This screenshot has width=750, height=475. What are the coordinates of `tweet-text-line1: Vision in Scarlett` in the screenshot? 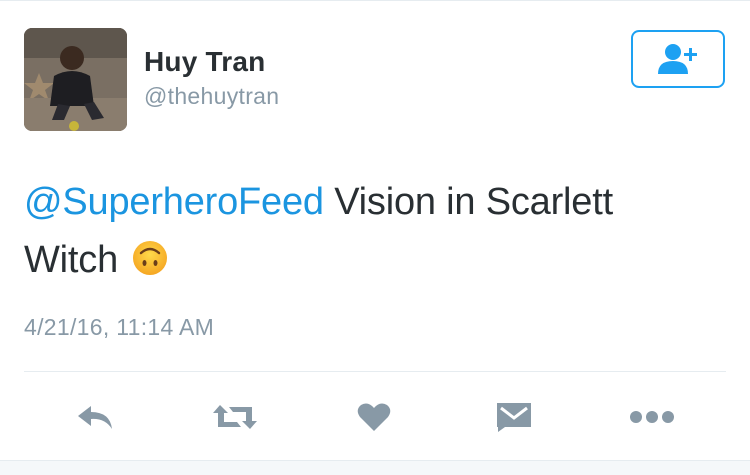 It's located at (468, 202).